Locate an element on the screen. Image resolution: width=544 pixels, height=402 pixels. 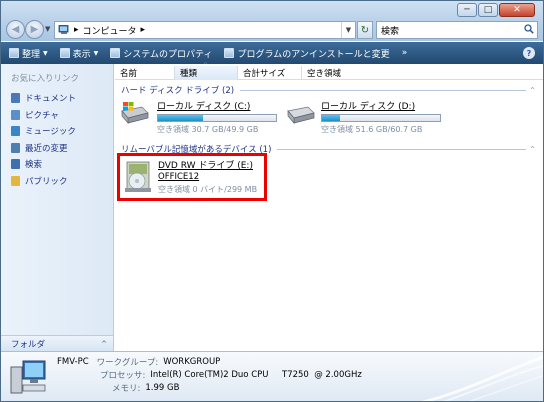
column-total-size: 合計サイズ is located at coordinates (270, 73).